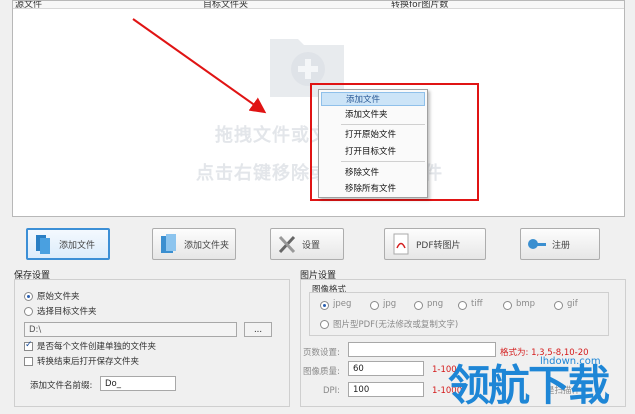 The width and height of the screenshot is (635, 414). I want to click on choose-target-radio, so click(28, 311).